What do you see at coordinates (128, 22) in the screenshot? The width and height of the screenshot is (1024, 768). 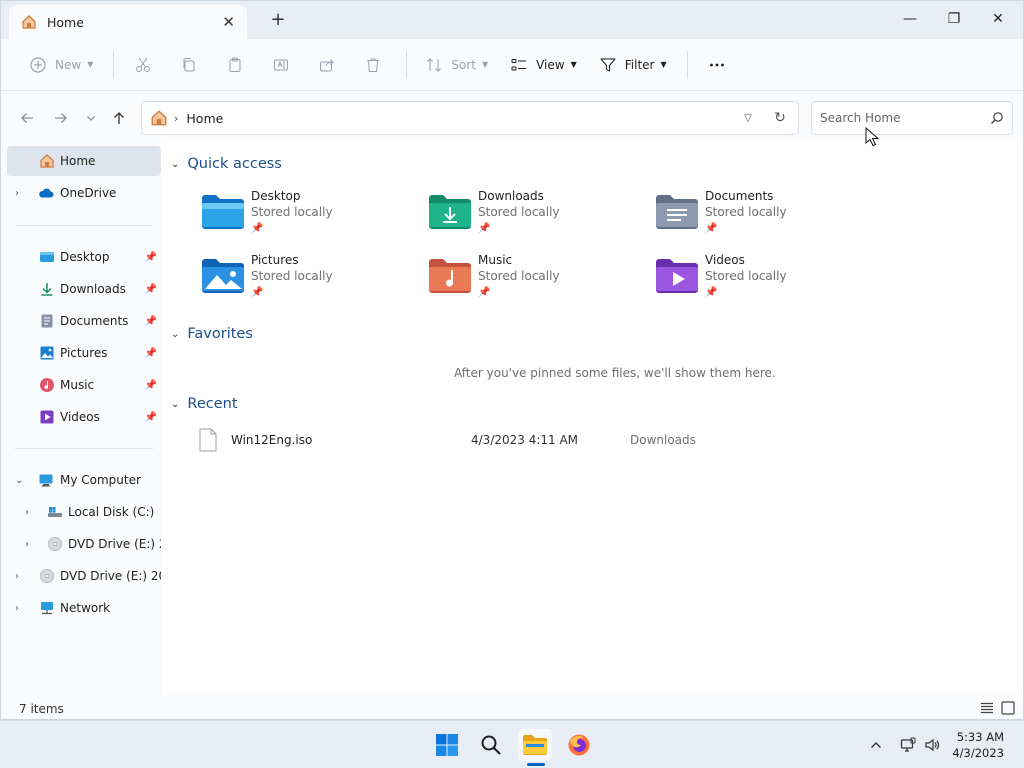 I see `tab-home: Home ✕` at bounding box center [128, 22].